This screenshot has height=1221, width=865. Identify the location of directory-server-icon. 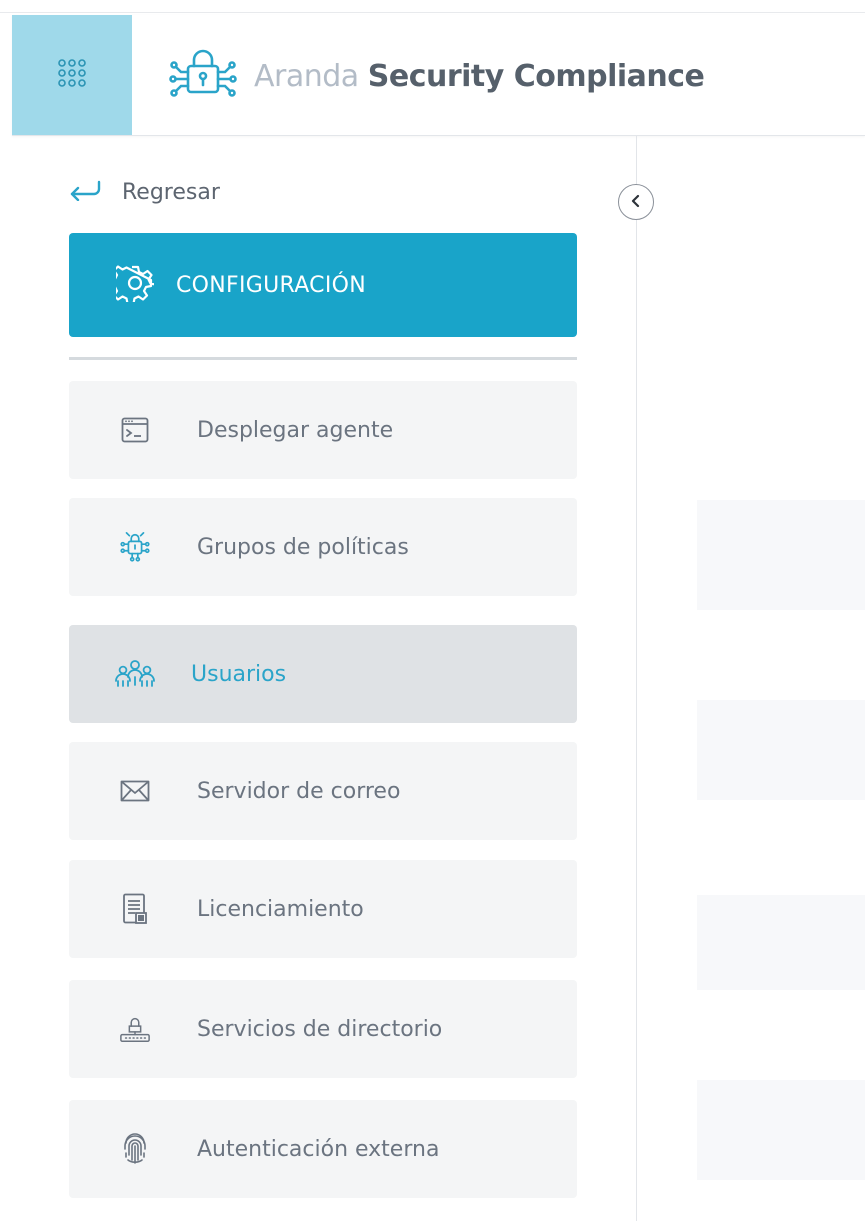
(135, 1029).